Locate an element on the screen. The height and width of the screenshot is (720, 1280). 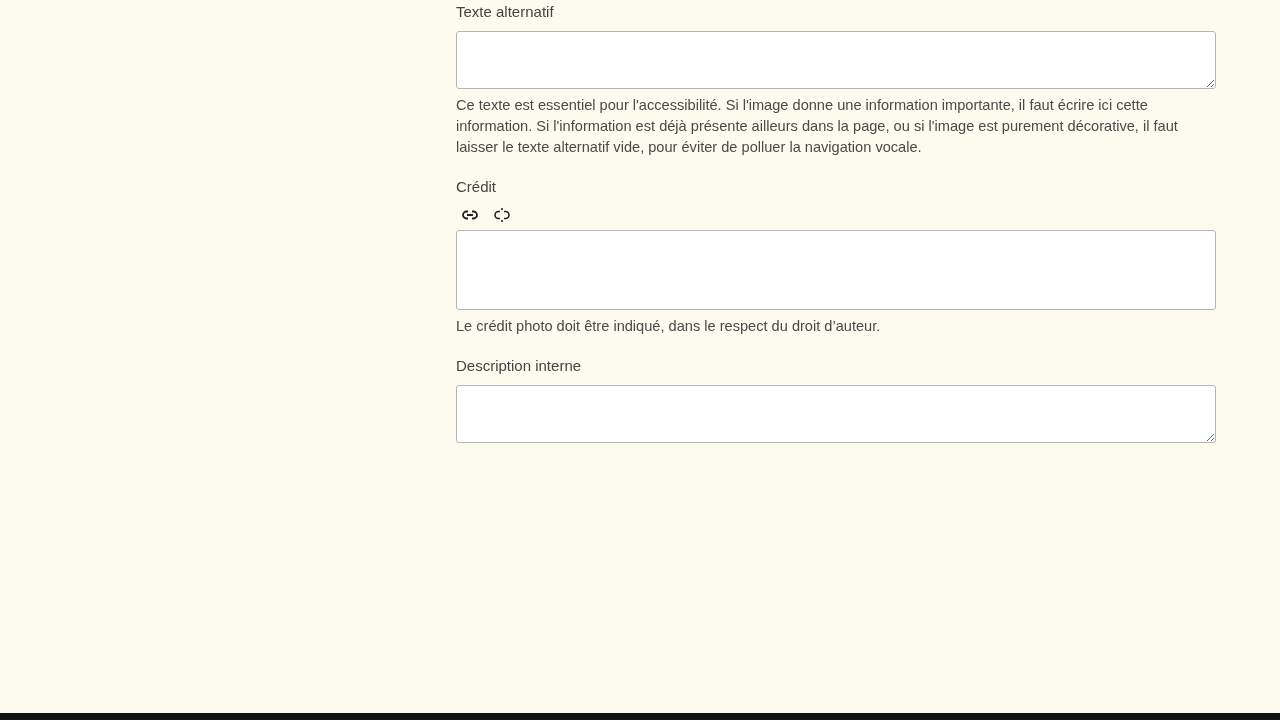
field-label: Description interne is located at coordinates (519, 366).